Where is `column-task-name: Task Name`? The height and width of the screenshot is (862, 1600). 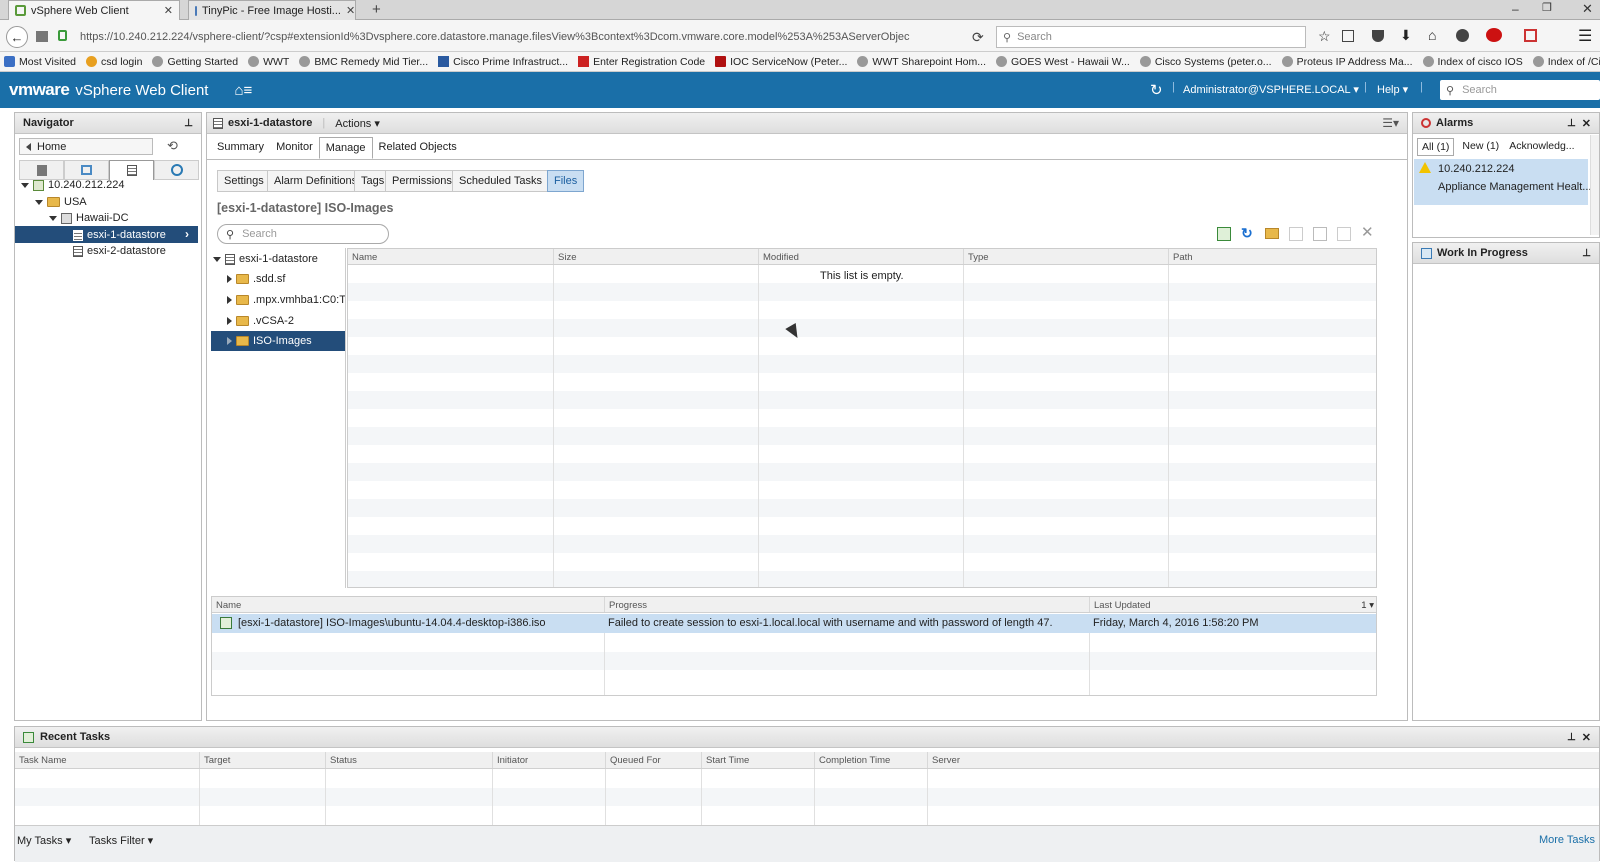 column-task-name: Task Name is located at coordinates (107, 760).